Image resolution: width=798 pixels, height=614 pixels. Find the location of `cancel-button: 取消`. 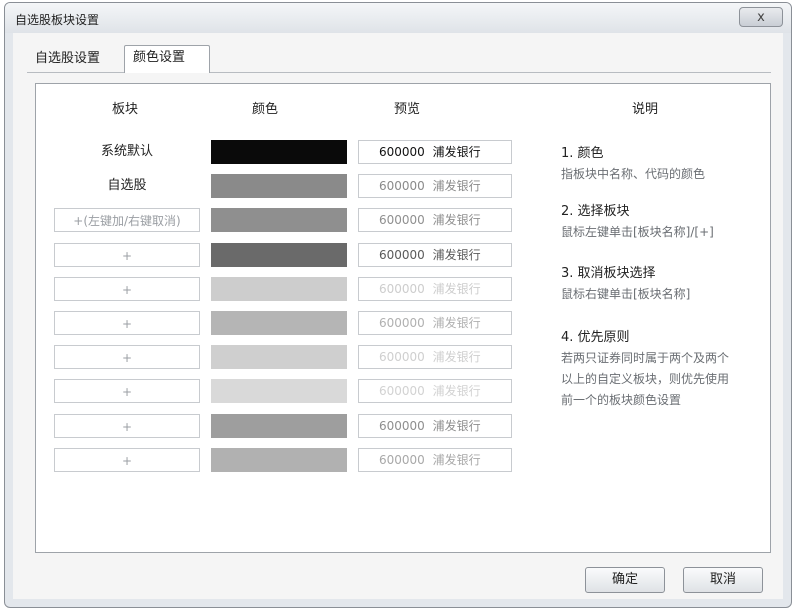

cancel-button: 取消 is located at coordinates (723, 580).